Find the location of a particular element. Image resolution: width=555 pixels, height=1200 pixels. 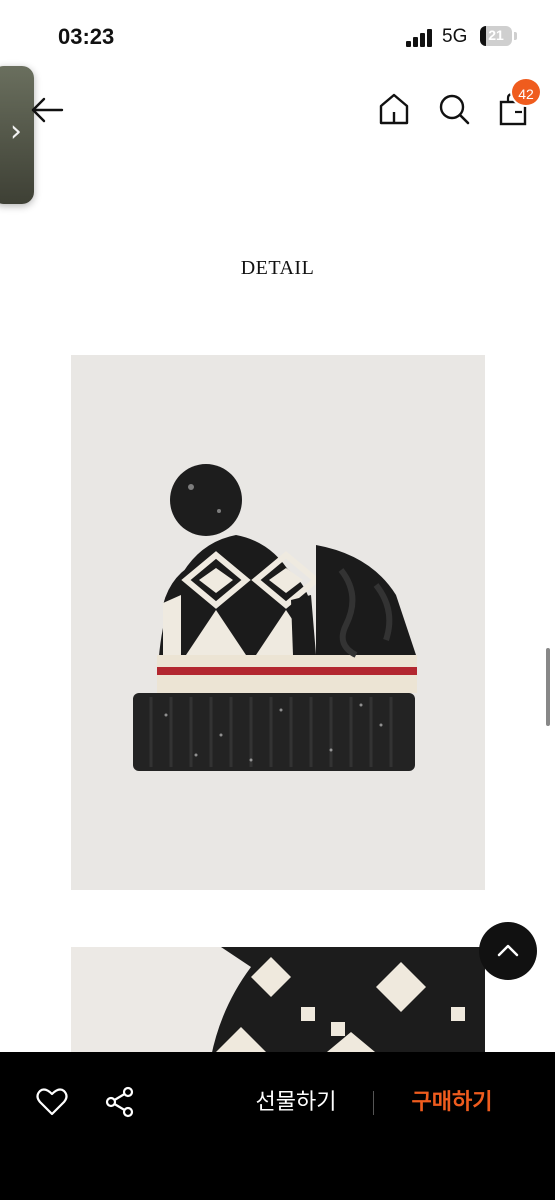

chevron-up-icon is located at coordinates (508, 950).